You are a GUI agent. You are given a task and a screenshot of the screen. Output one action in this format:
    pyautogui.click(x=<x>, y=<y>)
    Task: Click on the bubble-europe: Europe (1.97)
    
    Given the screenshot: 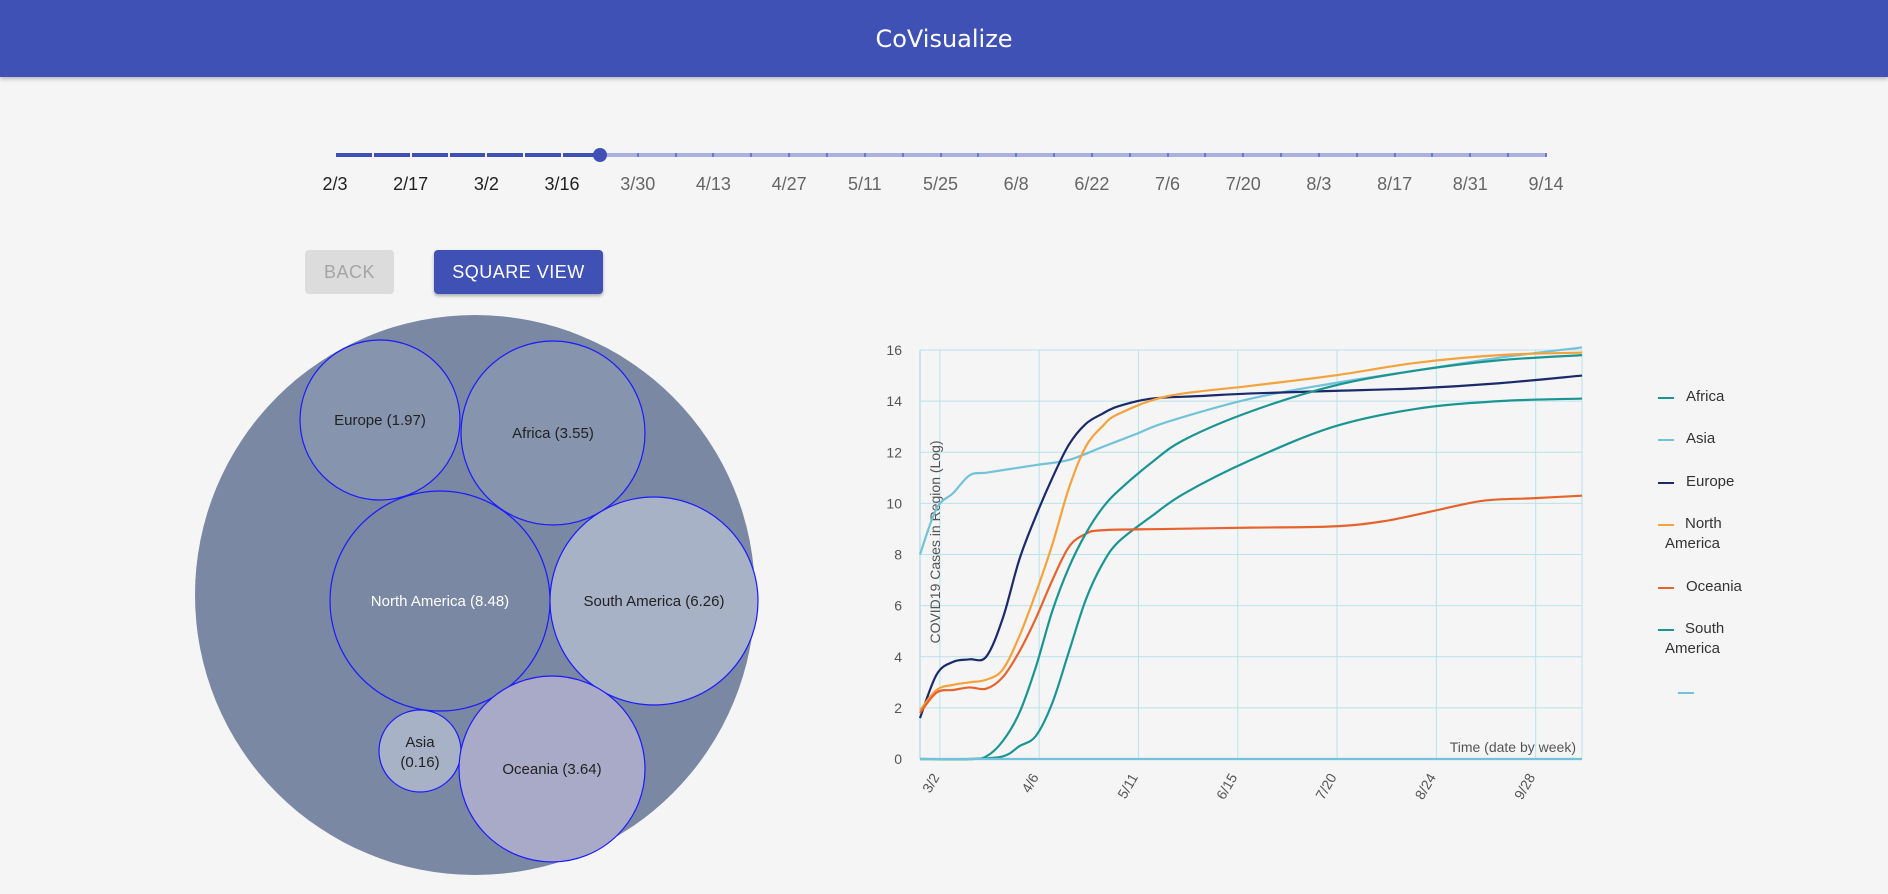 What is the action you would take?
    pyautogui.click(x=380, y=420)
    